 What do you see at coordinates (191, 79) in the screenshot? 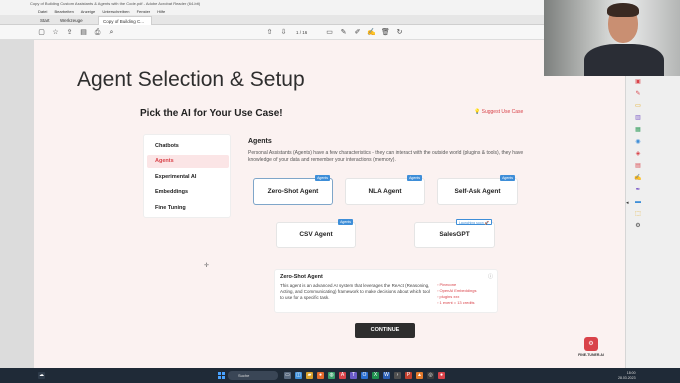
I see `page-title: Agent Selection & Setup` at bounding box center [191, 79].